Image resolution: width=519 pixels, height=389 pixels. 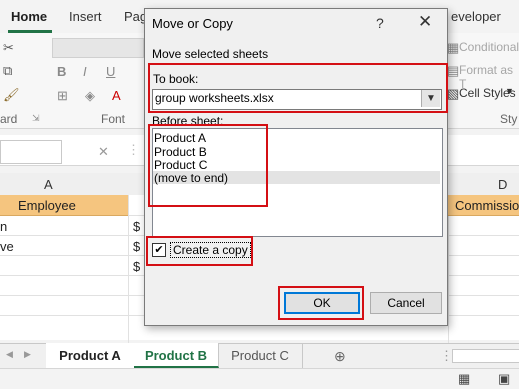 I want to click on cut-icon: ✂, so click(x=8, y=48).